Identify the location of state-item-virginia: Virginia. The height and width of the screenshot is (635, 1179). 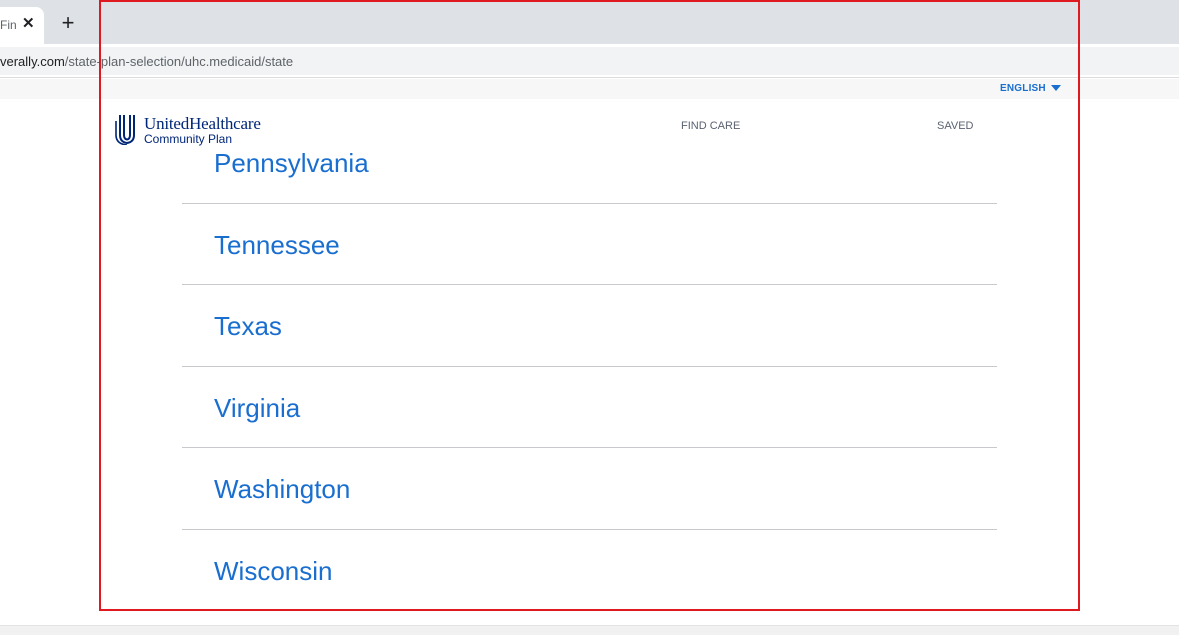
(589, 408).